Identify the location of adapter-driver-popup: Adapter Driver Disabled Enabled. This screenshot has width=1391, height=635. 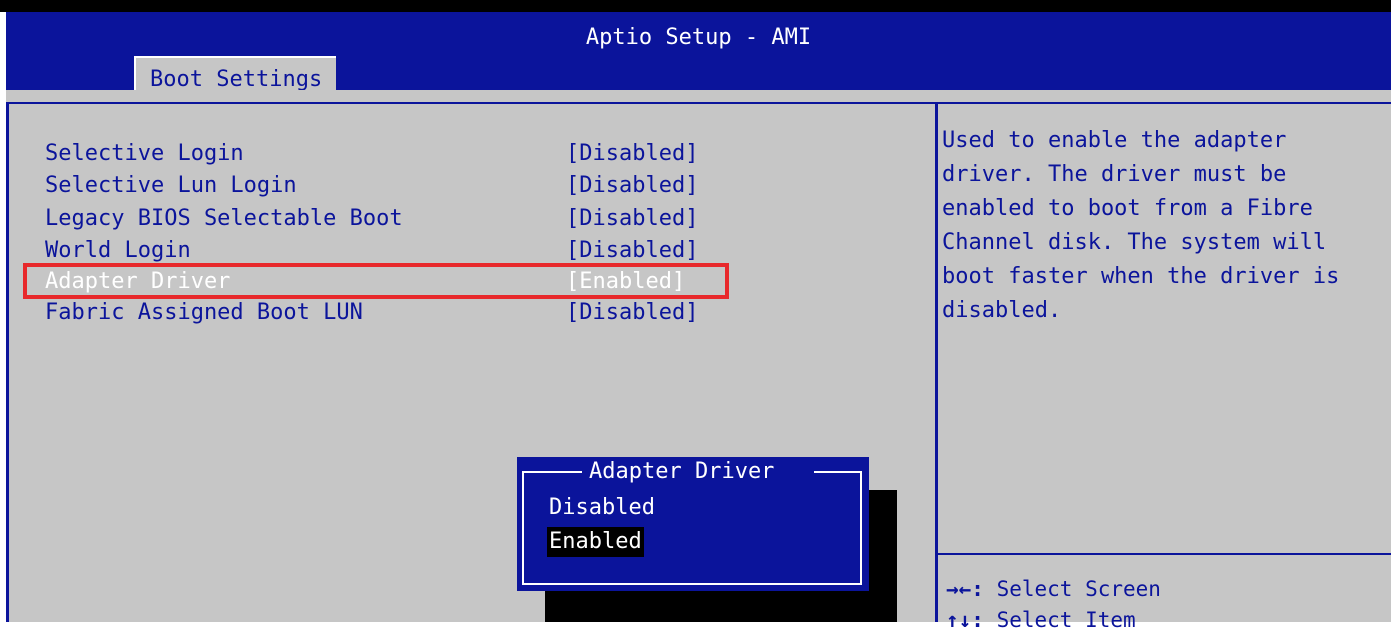
(693, 524).